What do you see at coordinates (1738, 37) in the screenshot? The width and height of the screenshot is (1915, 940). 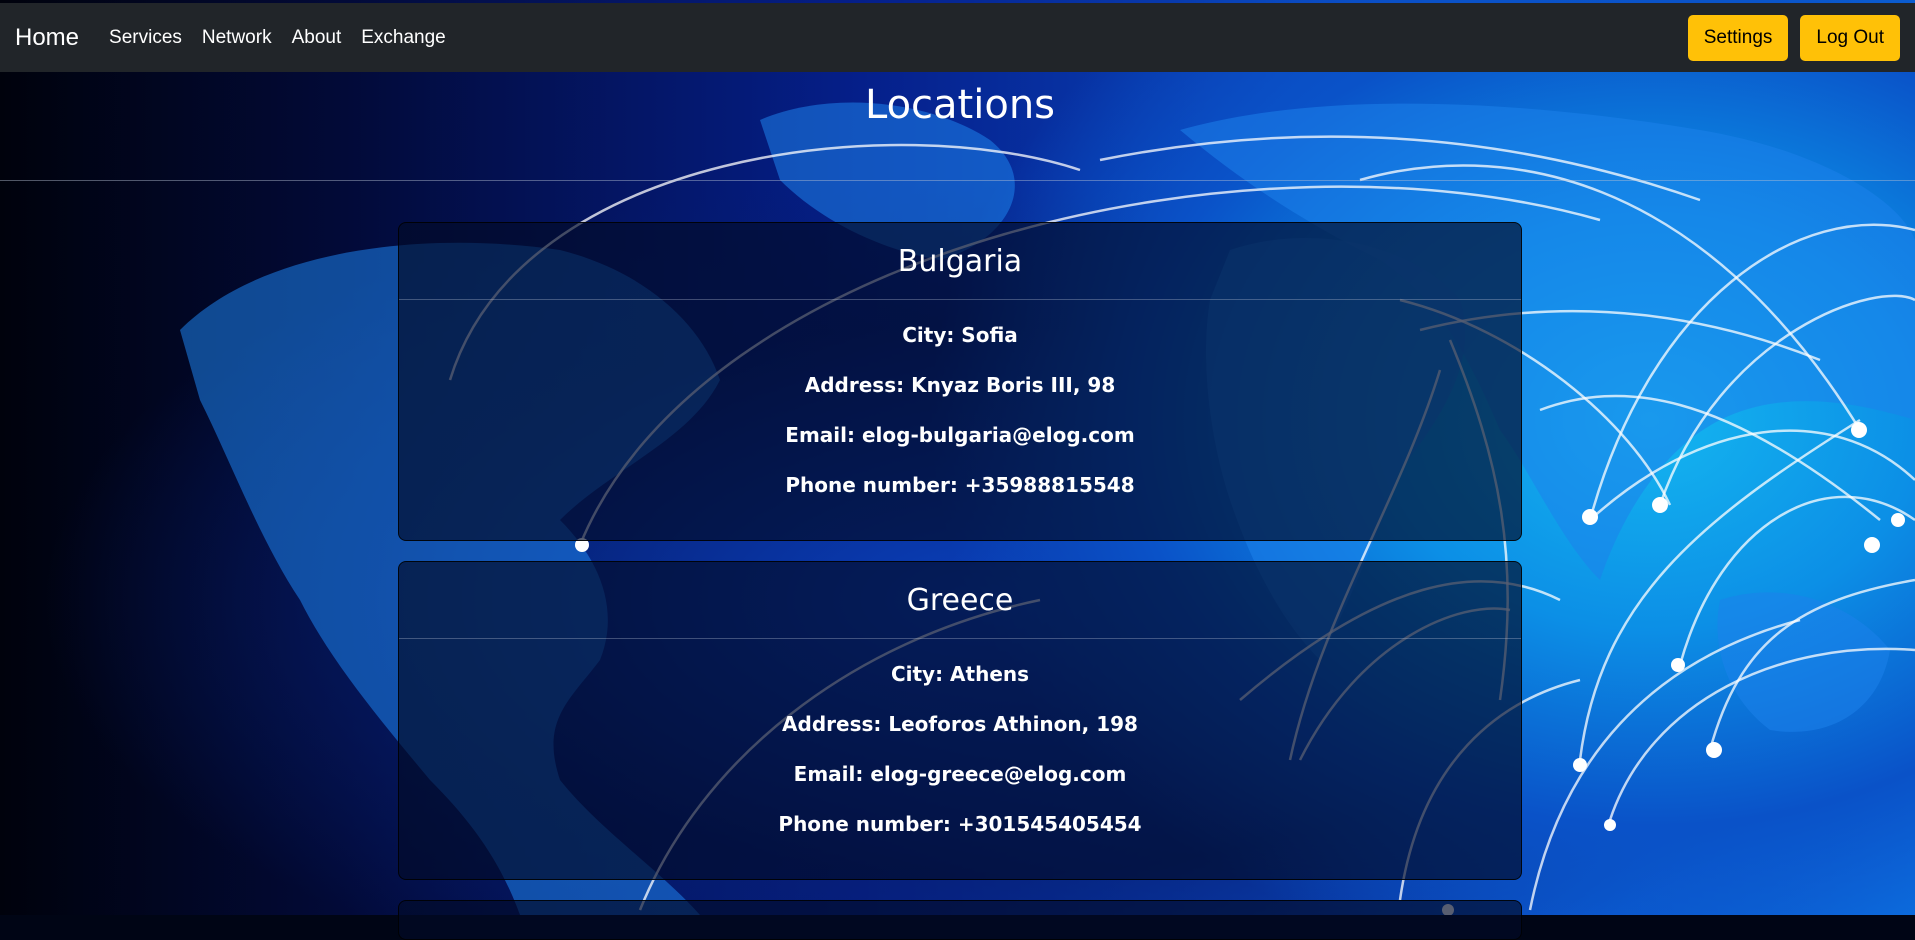 I see `settings-button: Settings` at bounding box center [1738, 37].